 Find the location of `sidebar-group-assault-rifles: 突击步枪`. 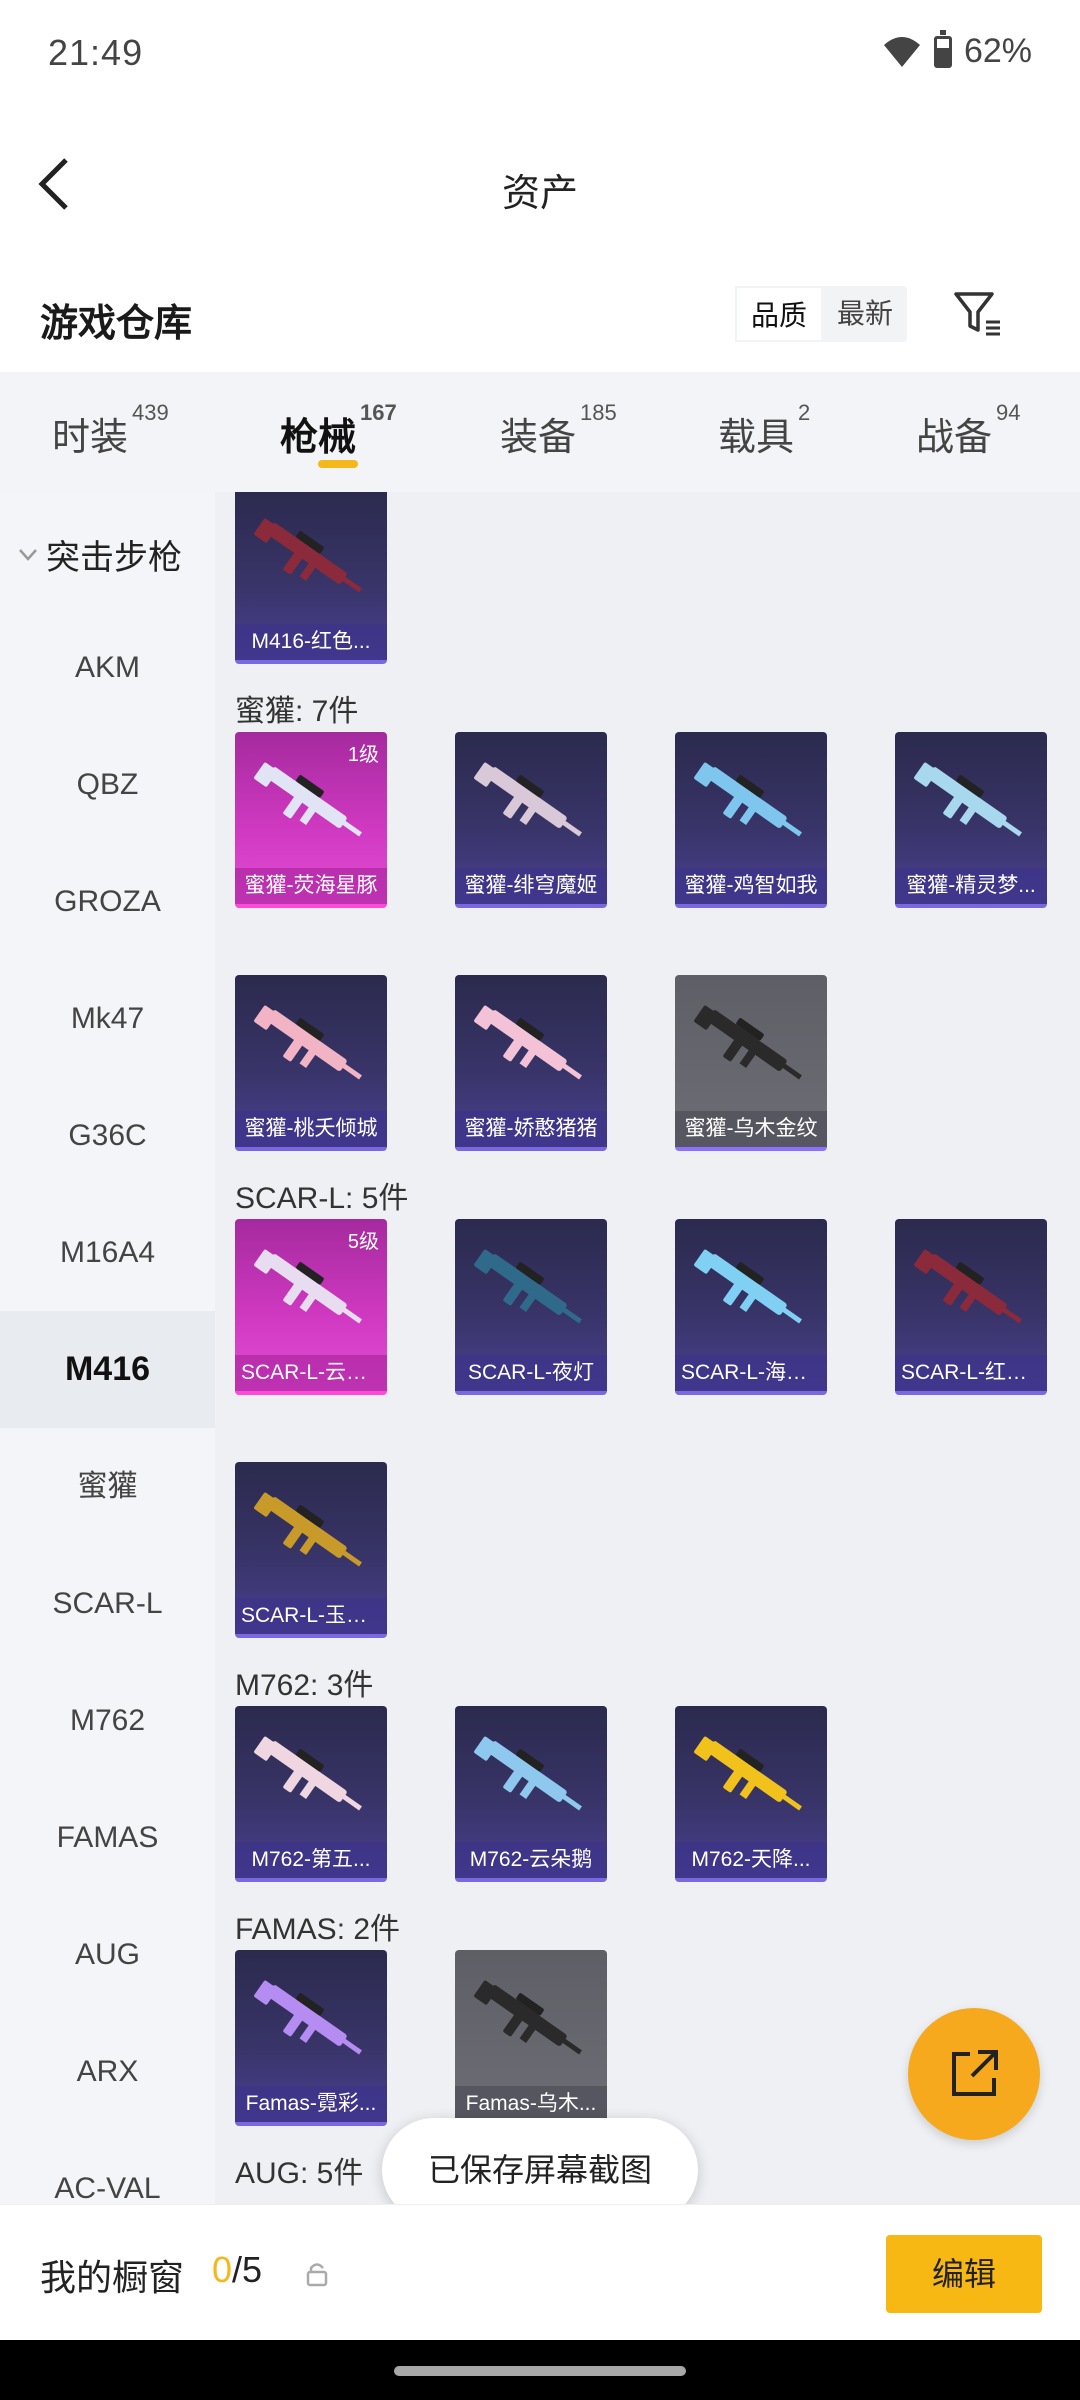

sidebar-group-assault-rifles: 突击步枪 is located at coordinates (100, 554).